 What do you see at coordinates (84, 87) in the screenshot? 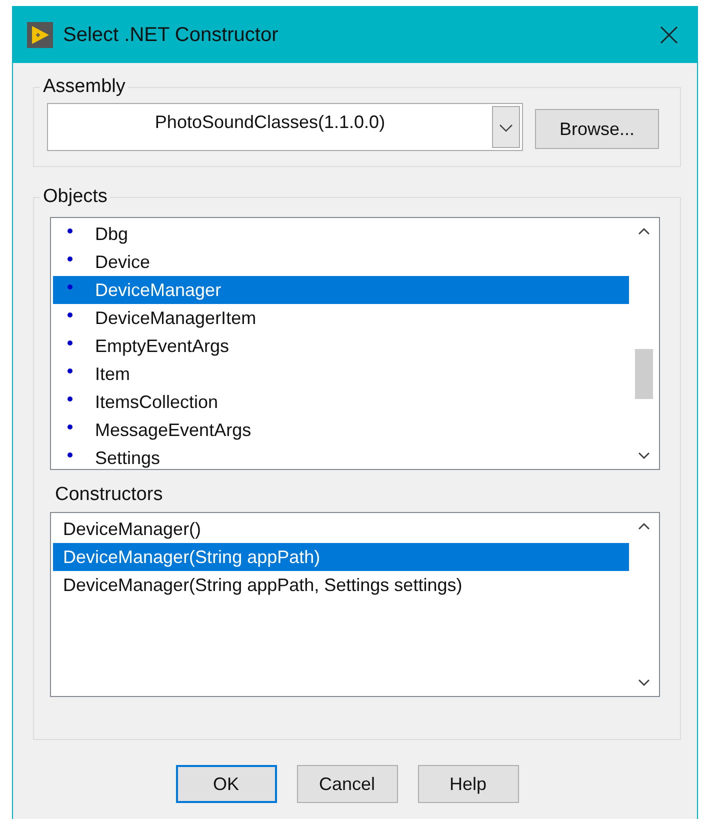
I see `group-label: Assembly` at bounding box center [84, 87].